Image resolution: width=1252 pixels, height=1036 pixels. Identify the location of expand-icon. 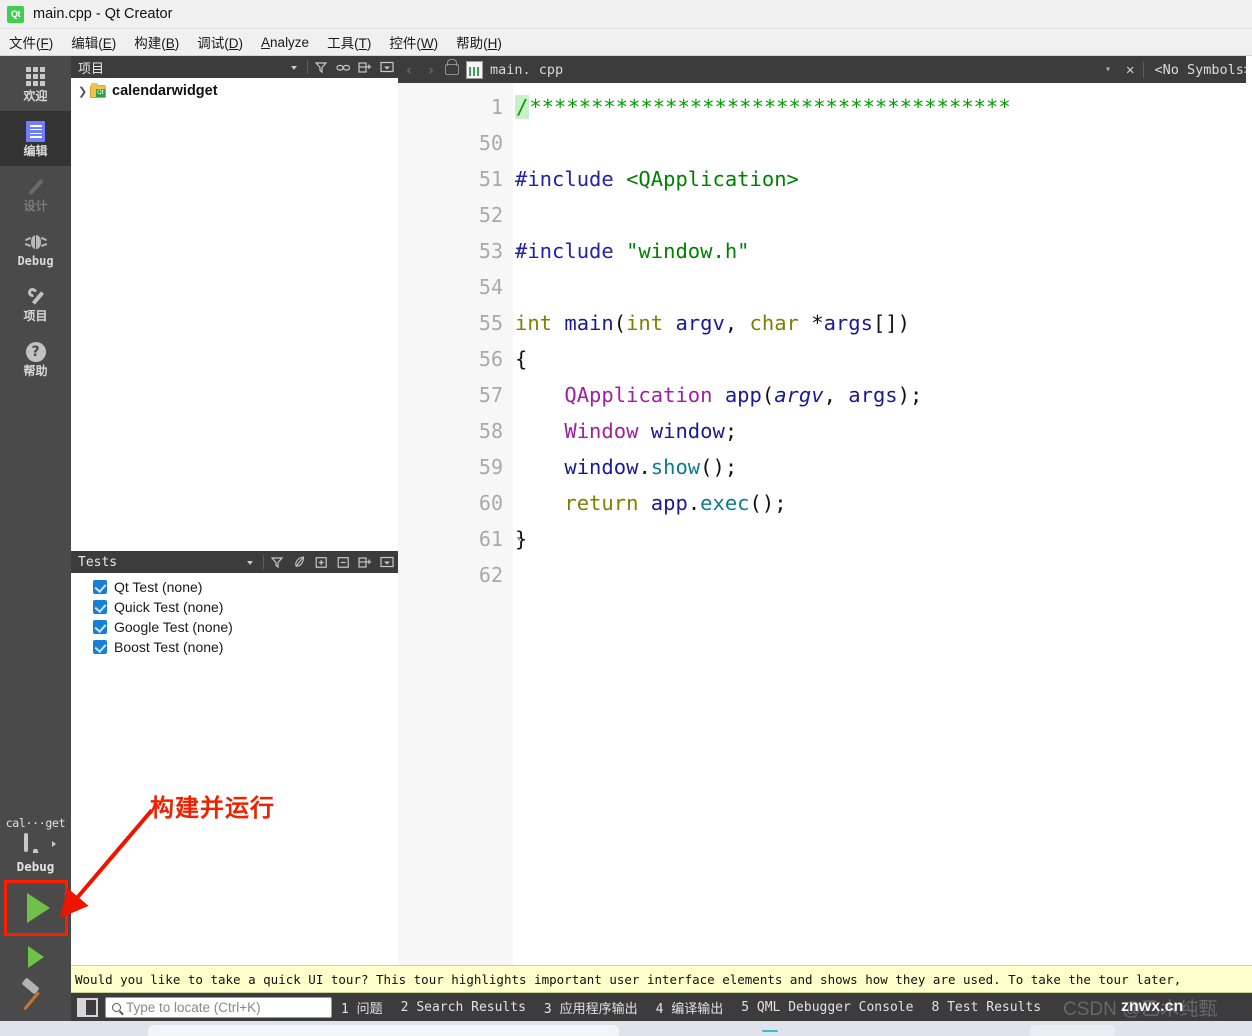
(365, 67).